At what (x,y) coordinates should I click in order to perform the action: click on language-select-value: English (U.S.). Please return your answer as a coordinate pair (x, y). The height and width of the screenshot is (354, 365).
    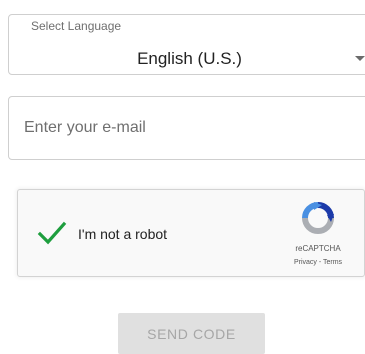
    Looking at the image, I should click on (189, 59).